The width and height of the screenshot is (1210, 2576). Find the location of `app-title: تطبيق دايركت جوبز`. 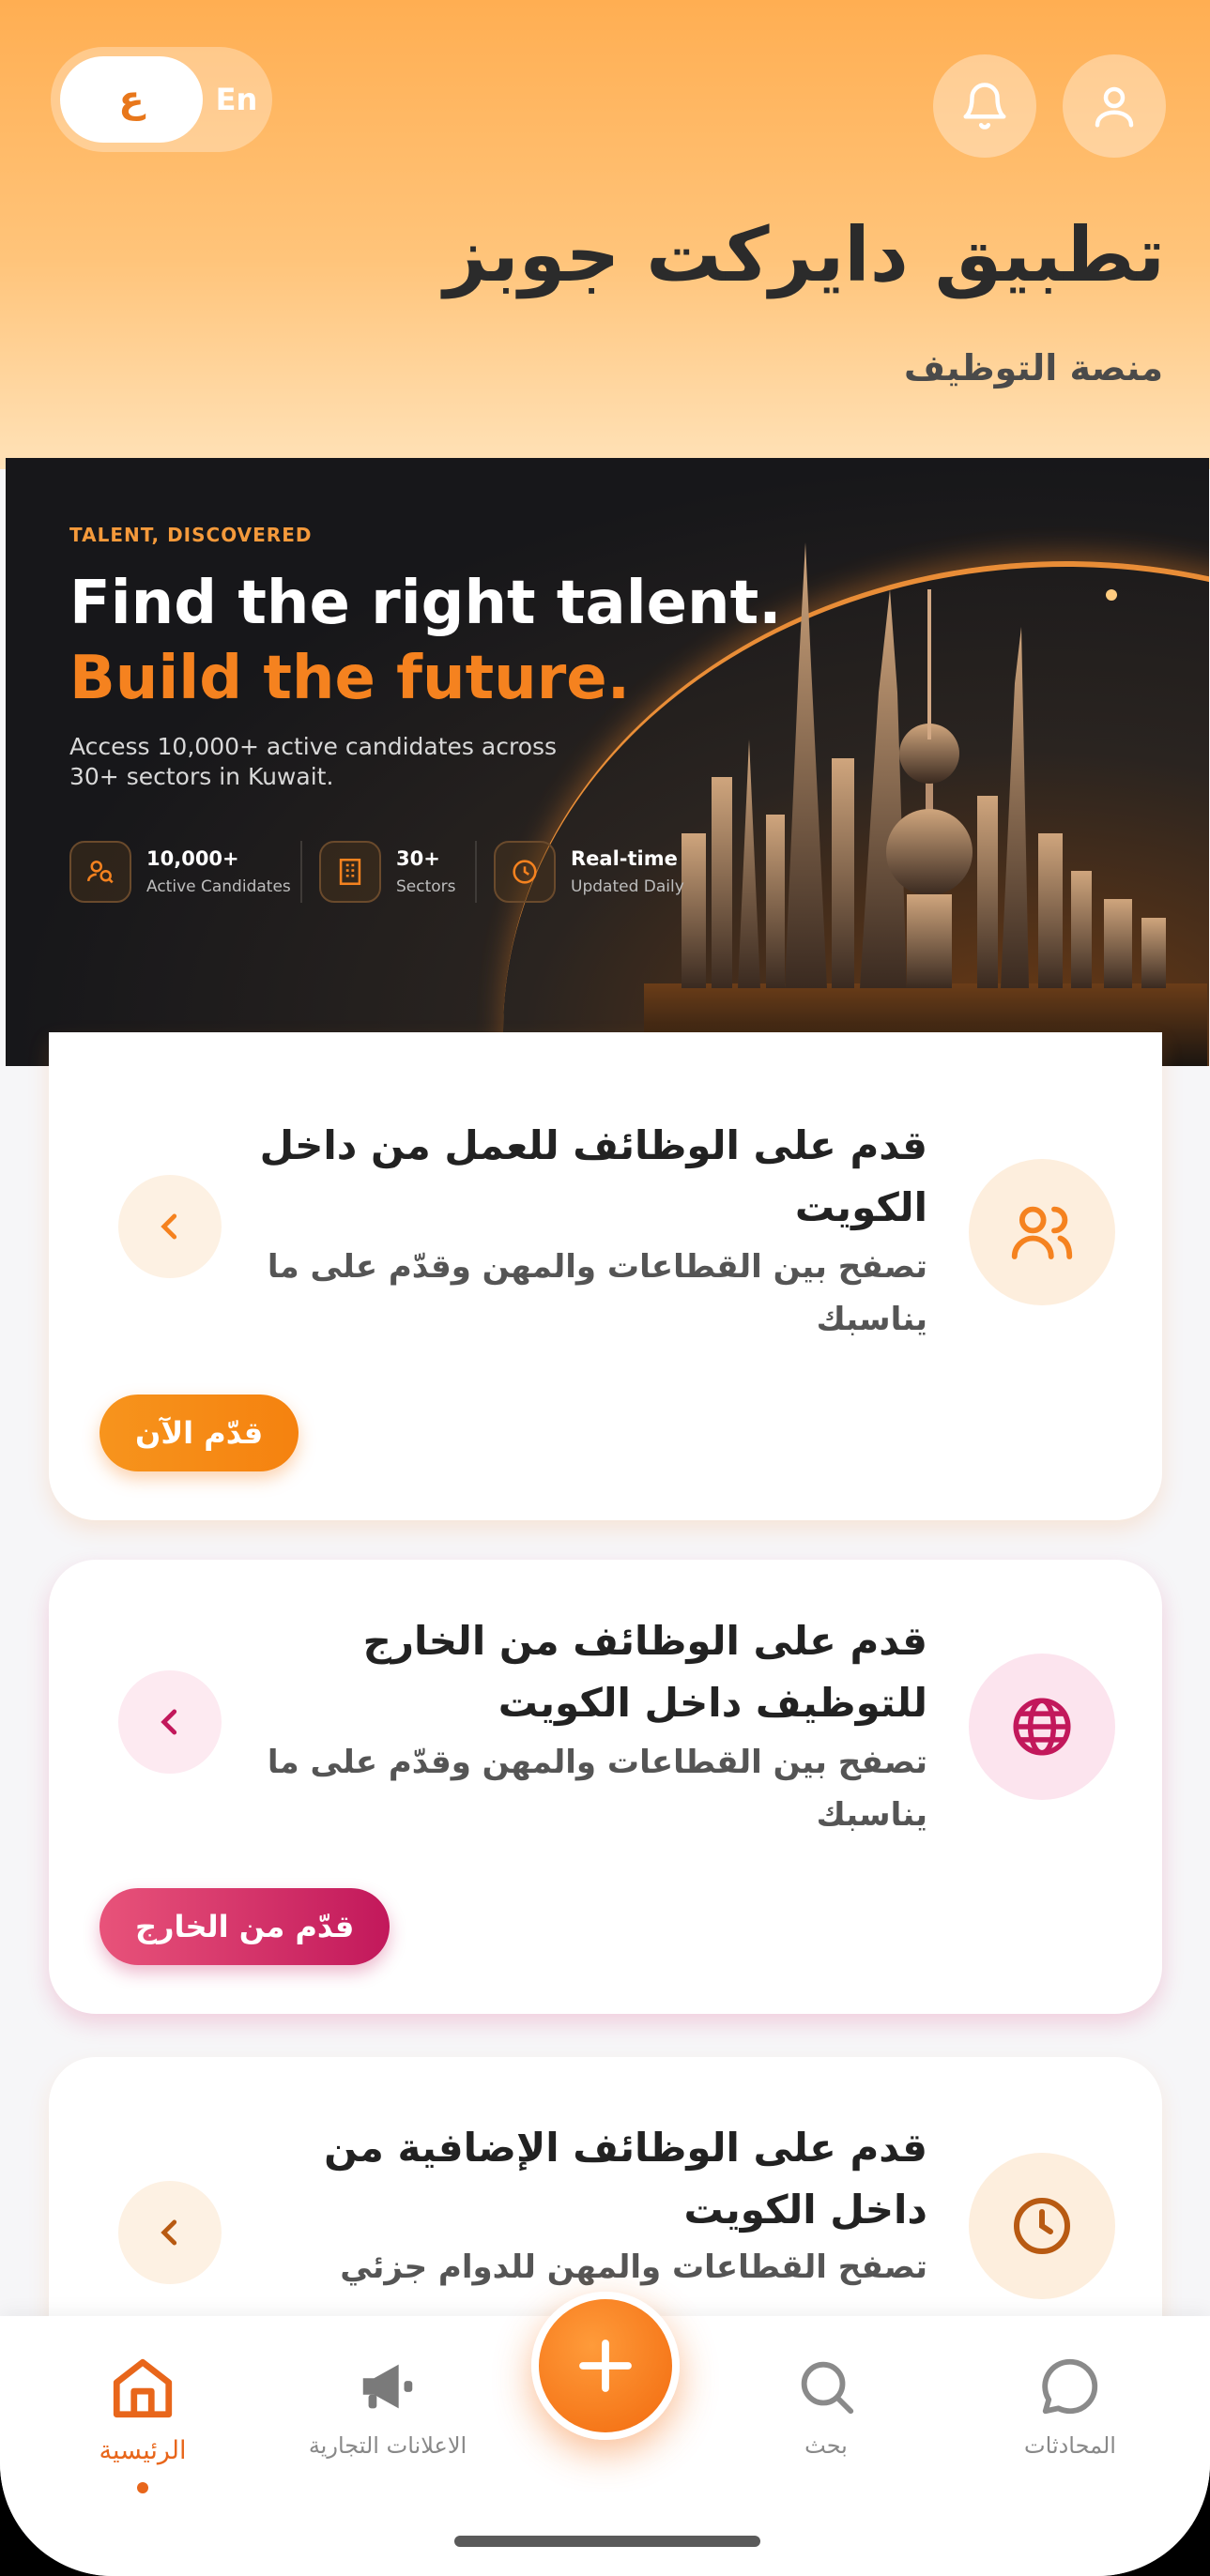

app-title: تطبيق دايركت جوبز is located at coordinates (804, 254).